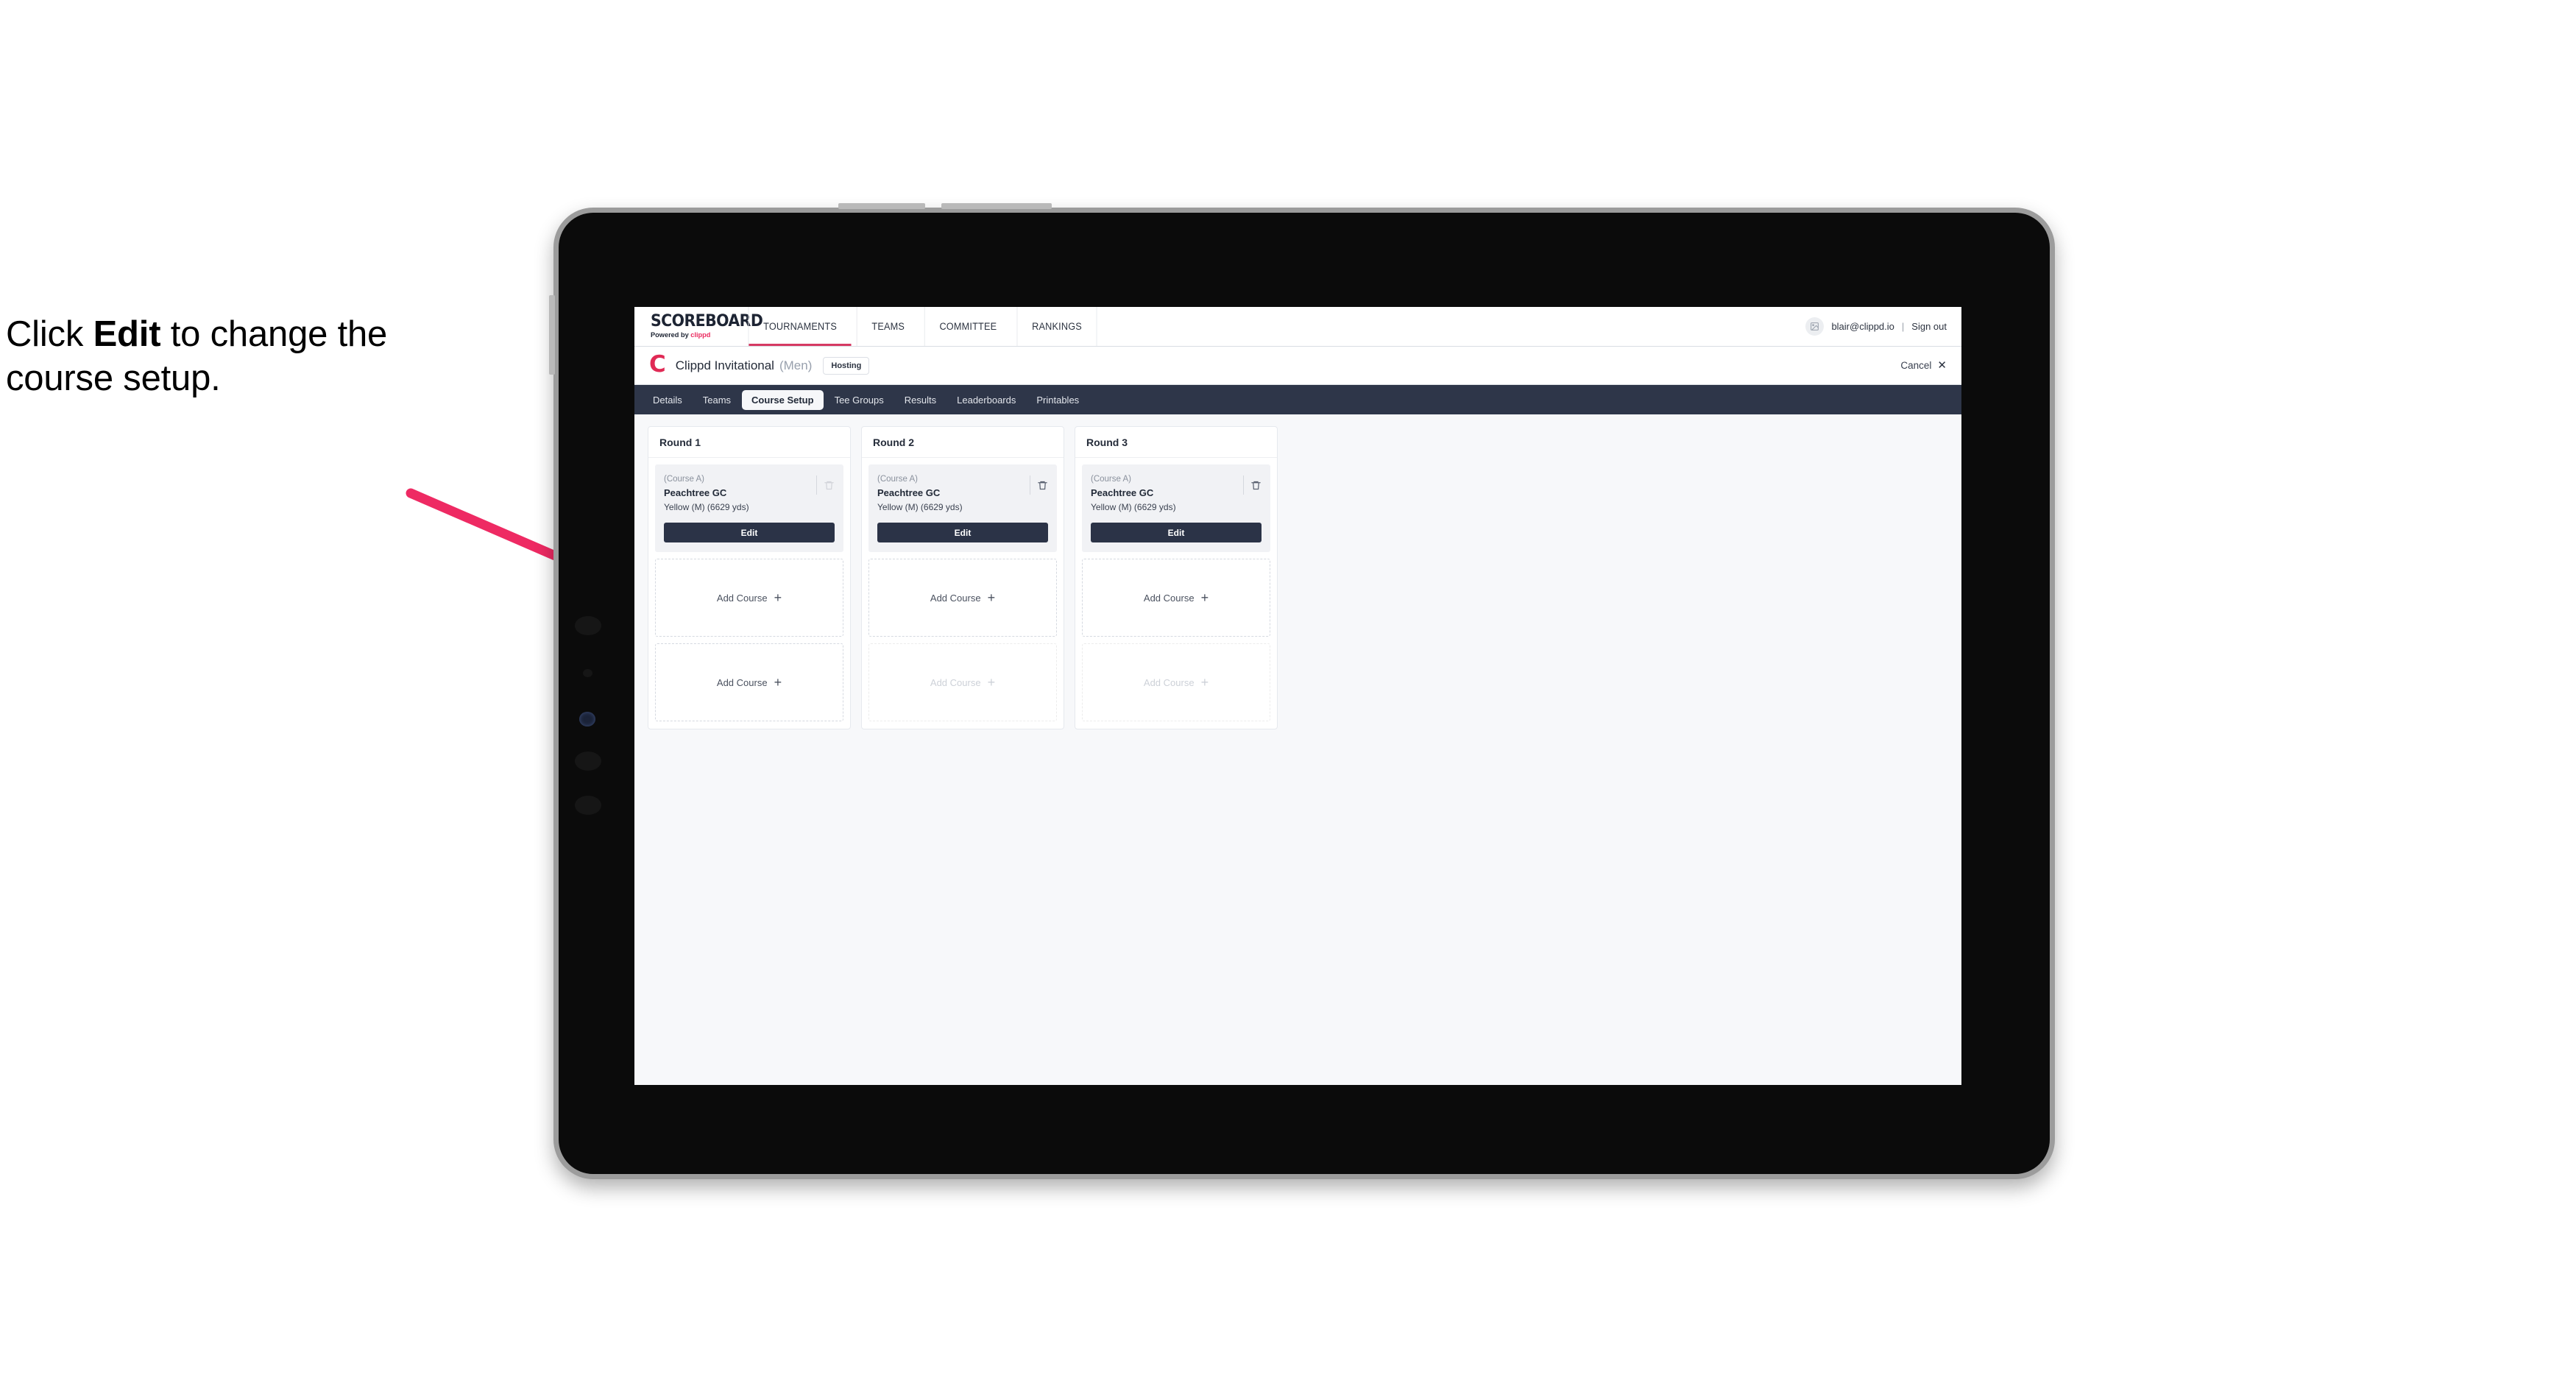 The image size is (2576, 1386). I want to click on depth-sensor-icon, so click(587, 719).